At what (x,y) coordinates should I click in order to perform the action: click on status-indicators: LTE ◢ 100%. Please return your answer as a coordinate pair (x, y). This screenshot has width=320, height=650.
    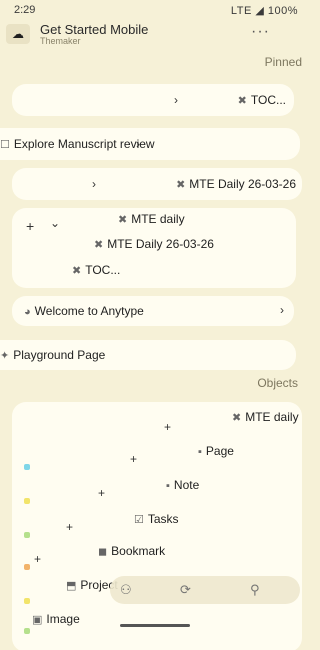
    Looking at the image, I should click on (264, 11).